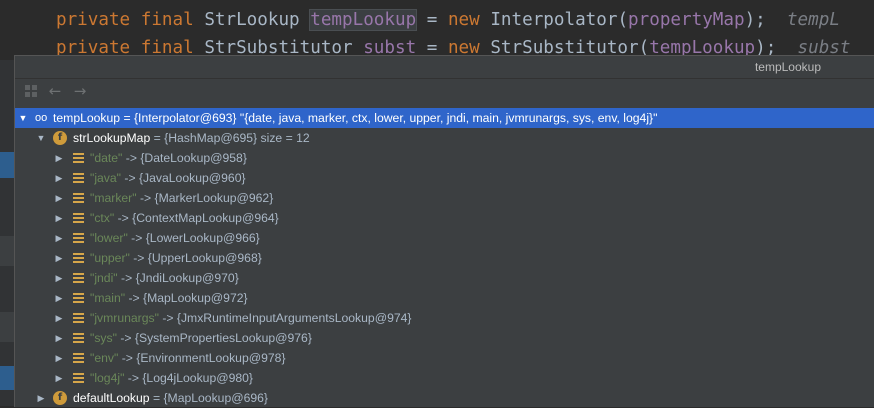 Image resolution: width=874 pixels, height=408 pixels. Describe the element at coordinates (112, 138) in the screenshot. I see `variable-name: strLookupMap` at that location.